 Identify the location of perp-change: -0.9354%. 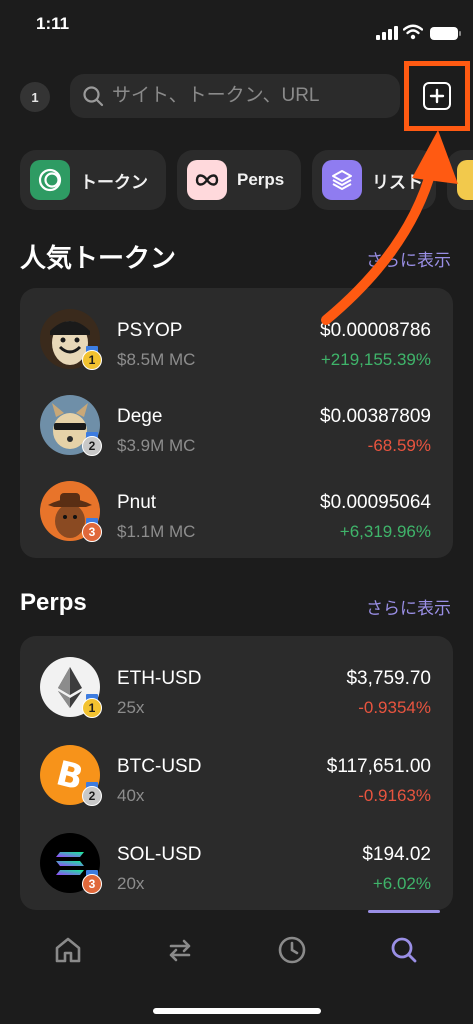
(394, 707).